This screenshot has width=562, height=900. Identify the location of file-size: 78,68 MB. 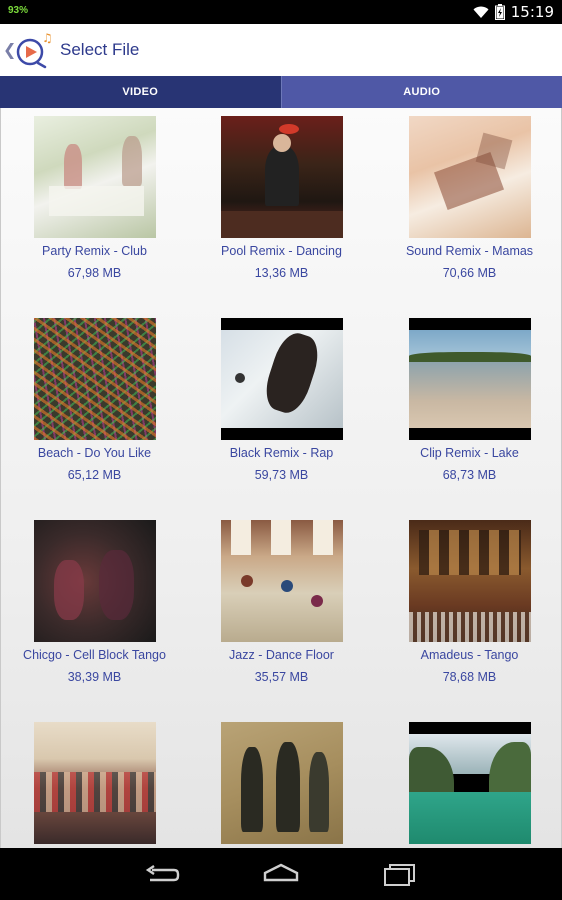
(469, 677).